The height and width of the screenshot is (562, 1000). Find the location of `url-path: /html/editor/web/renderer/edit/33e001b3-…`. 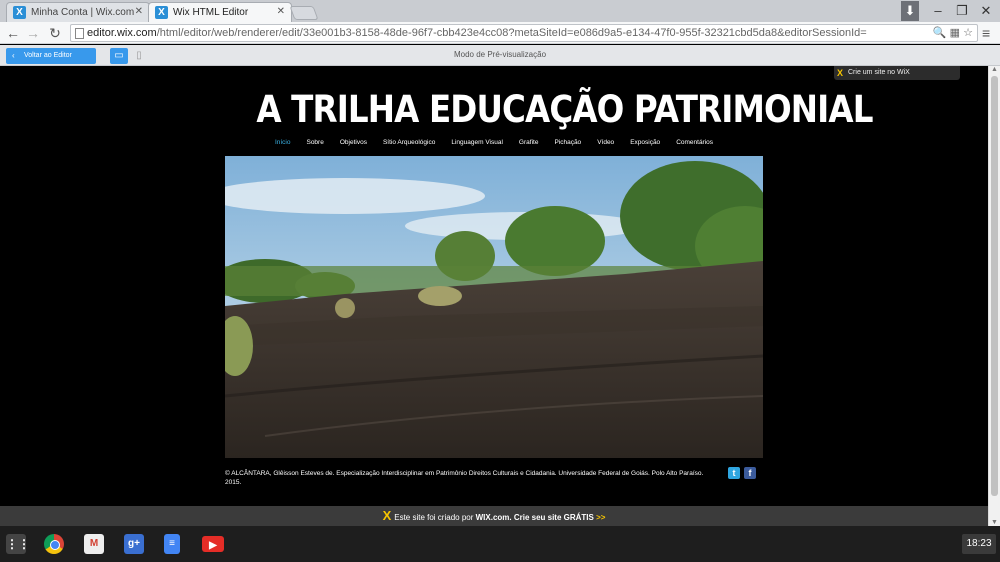

url-path: /html/editor/web/renderer/edit/33e001b3-… is located at coordinates (511, 33).